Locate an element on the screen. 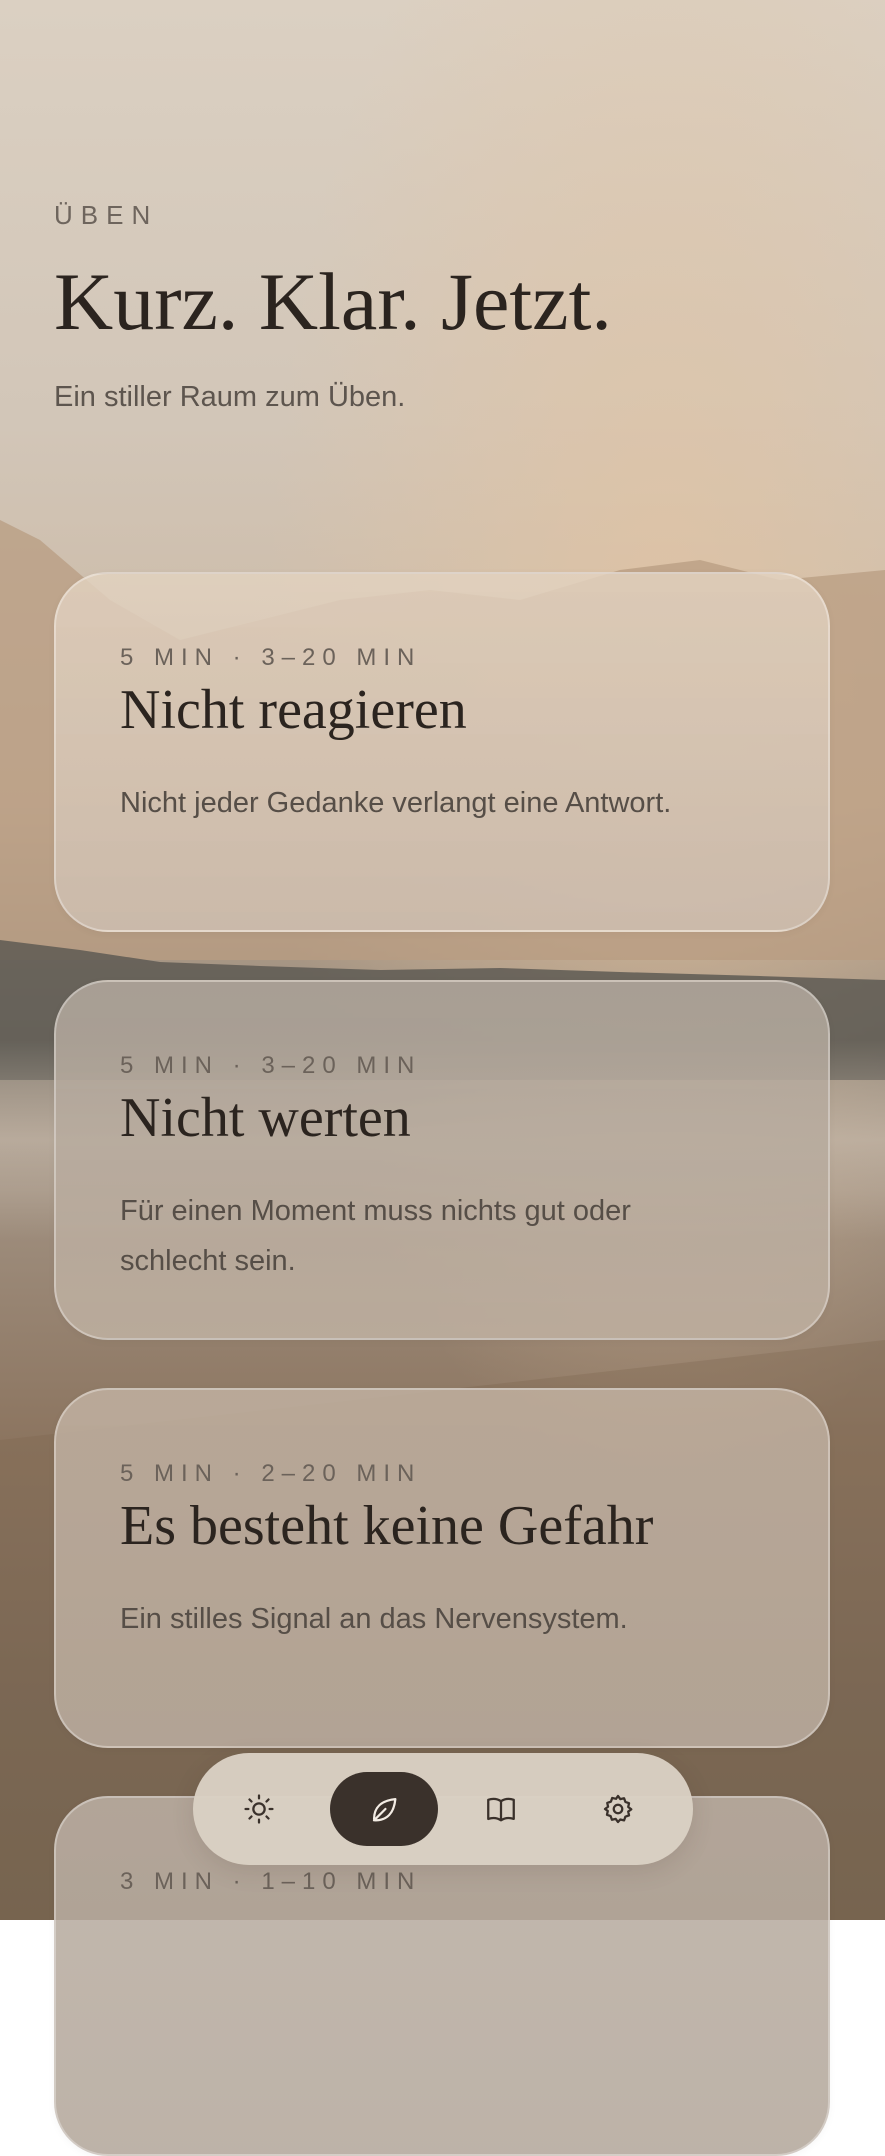 The width and height of the screenshot is (885, 2156). tab-practice is located at coordinates (384, 1809).